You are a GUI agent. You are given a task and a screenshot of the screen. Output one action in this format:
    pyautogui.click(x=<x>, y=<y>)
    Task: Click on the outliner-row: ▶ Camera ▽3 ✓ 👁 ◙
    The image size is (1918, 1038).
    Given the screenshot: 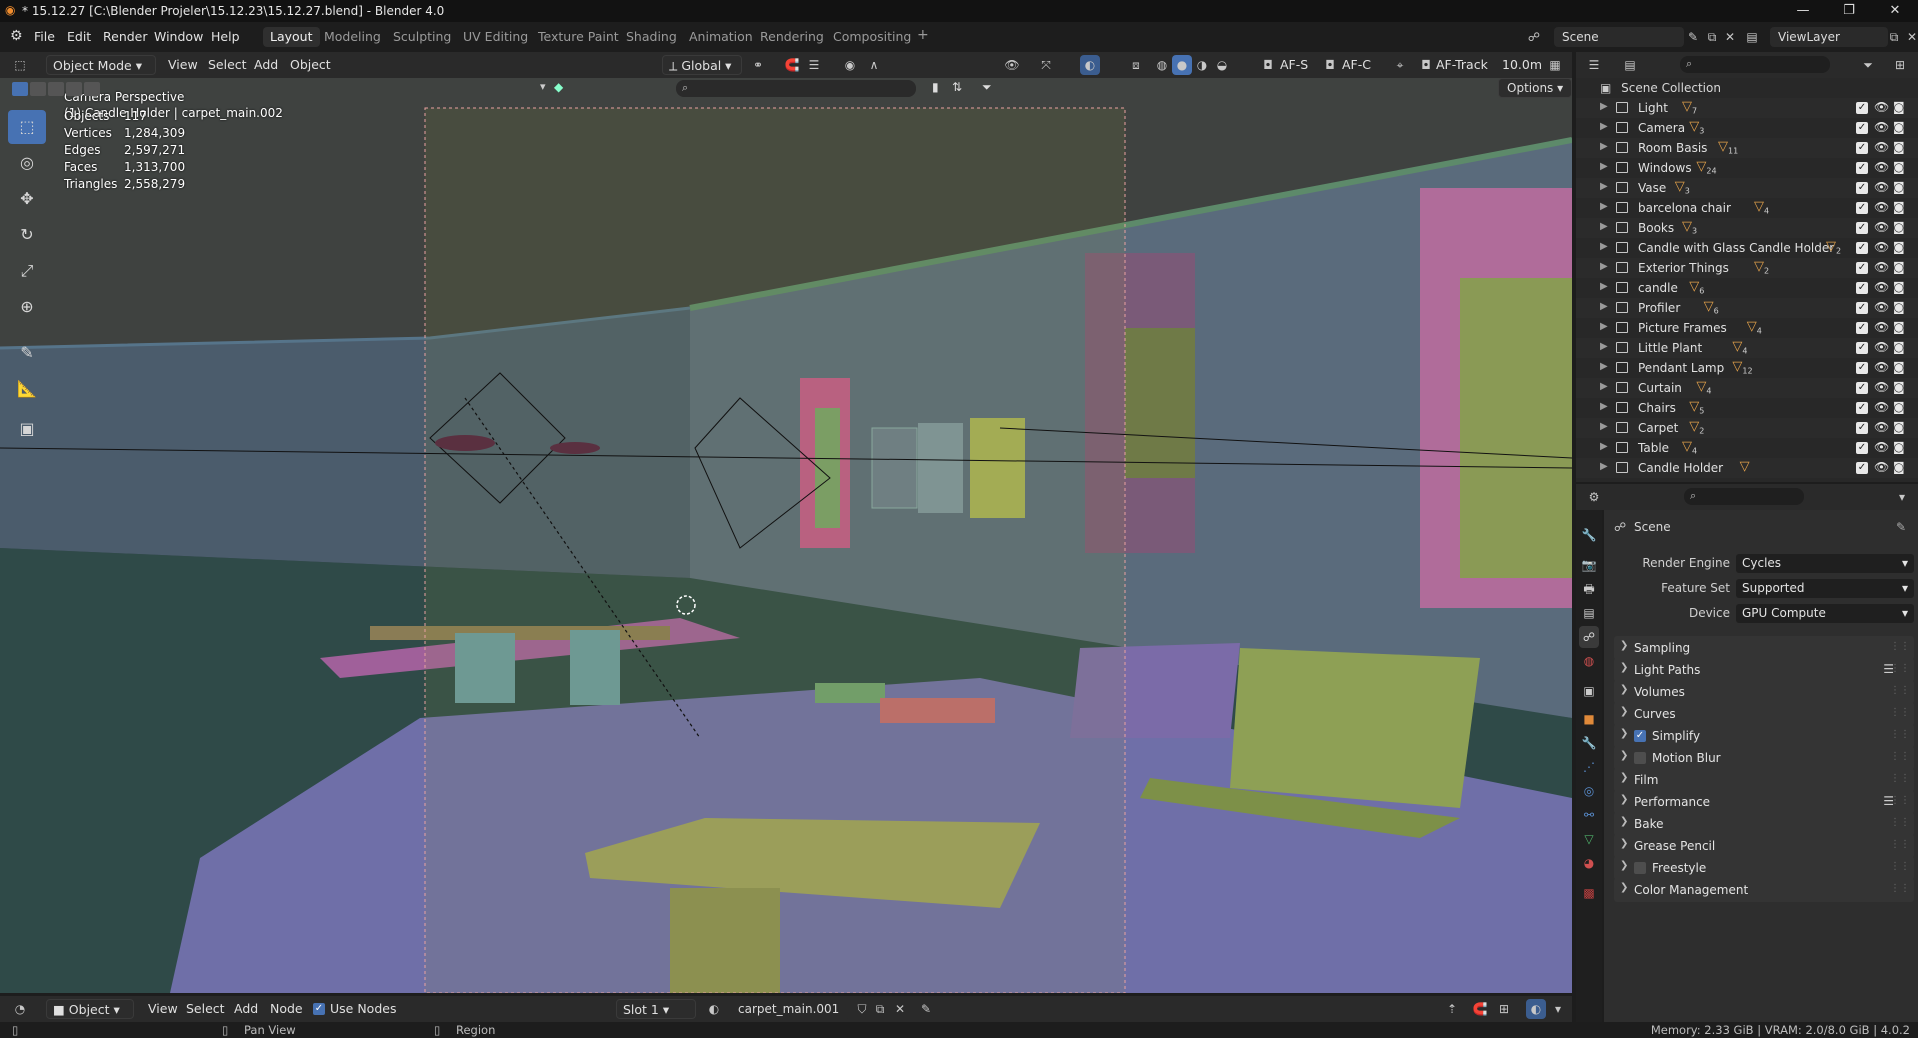 What is the action you would take?
    pyautogui.click(x=1747, y=128)
    